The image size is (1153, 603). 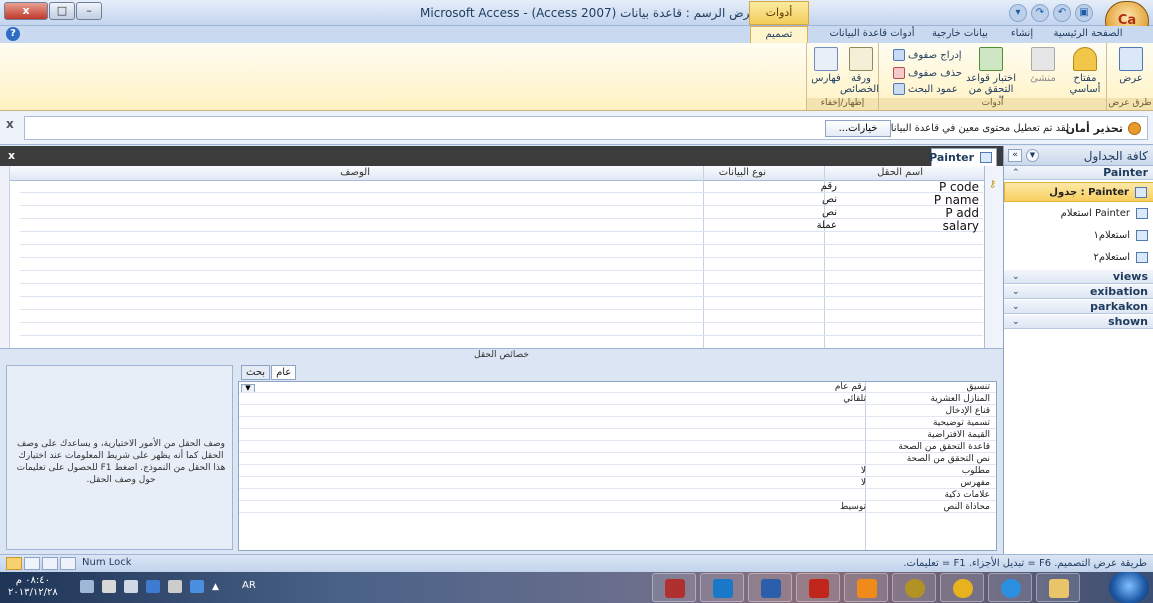 What do you see at coordinates (501, 187) in the screenshot?
I see `table-row: P code رقم` at bounding box center [501, 187].